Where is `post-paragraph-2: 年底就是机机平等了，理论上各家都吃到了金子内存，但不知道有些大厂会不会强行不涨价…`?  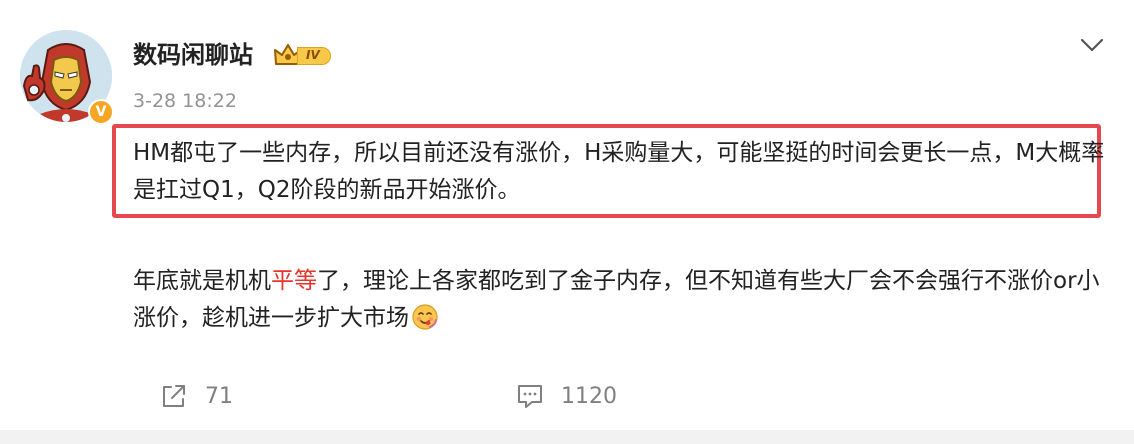 post-paragraph-2: 年底就是机机平等了，理论上各家都吃到了金子内存，但不知道有些大厂会不会强行不涨价… is located at coordinates (620, 300).